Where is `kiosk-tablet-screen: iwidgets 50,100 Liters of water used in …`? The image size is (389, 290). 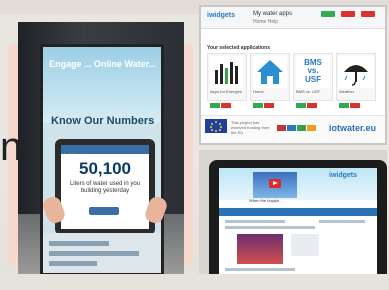
kiosk-tablet-screen: iwidgets 50,100 Liters of water used in … is located at coordinates (105, 187).